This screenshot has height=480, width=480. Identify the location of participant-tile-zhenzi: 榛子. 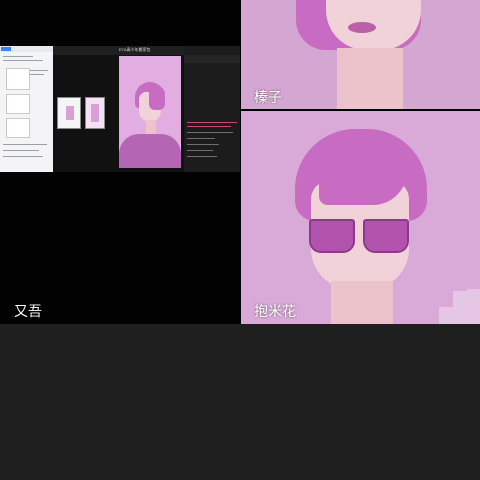
(360, 54).